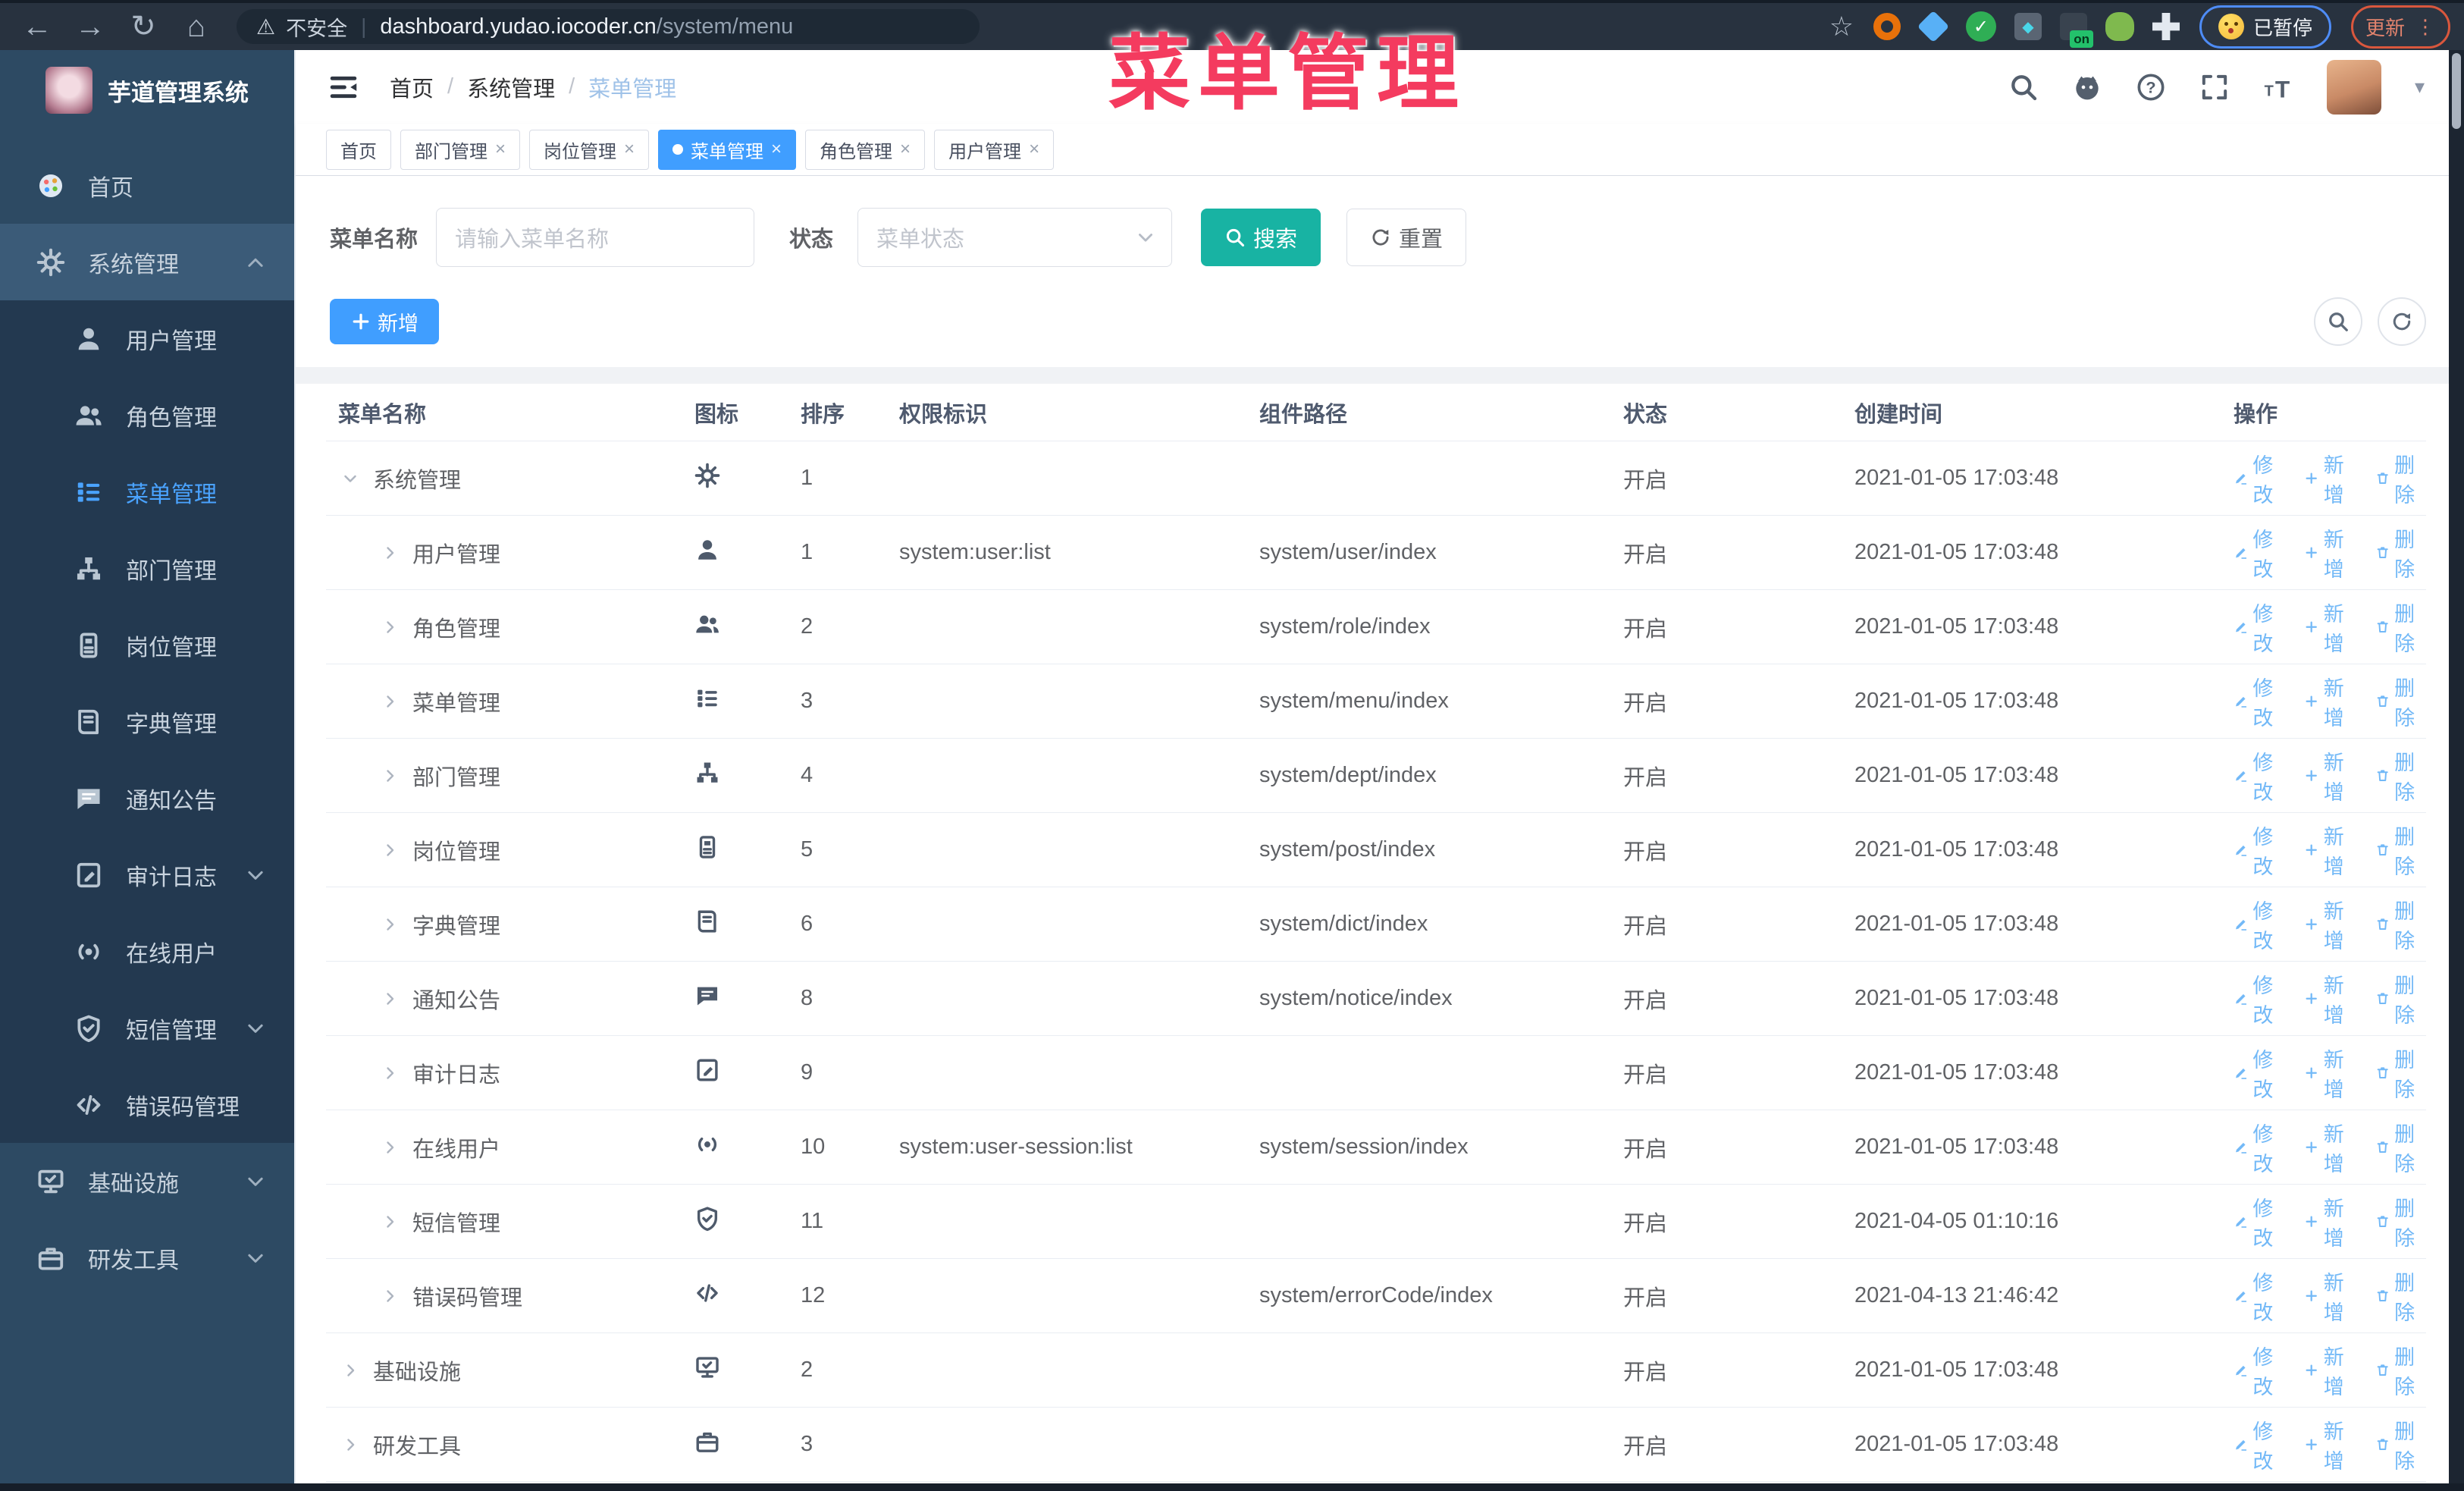 The image size is (2464, 1491). I want to click on bookmark-star-icon: ☆, so click(1842, 26).